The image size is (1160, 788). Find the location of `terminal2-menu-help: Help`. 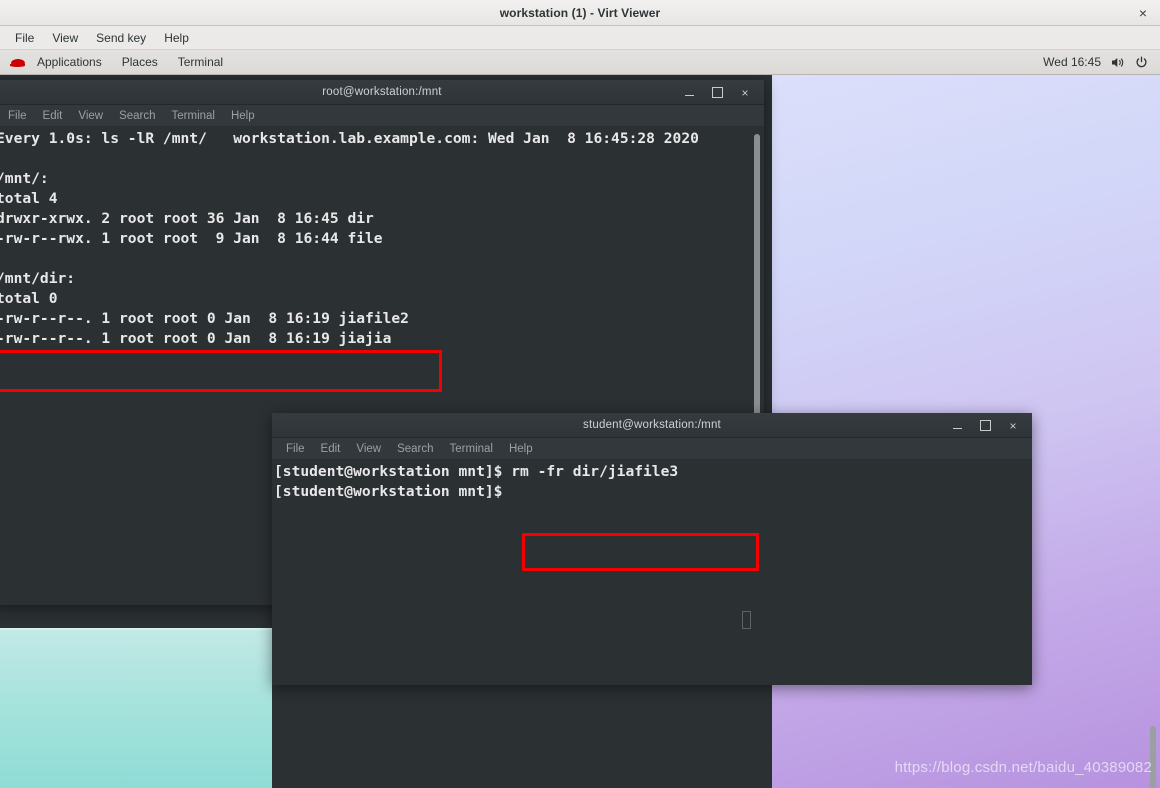

terminal2-menu-help: Help is located at coordinates (521, 449).